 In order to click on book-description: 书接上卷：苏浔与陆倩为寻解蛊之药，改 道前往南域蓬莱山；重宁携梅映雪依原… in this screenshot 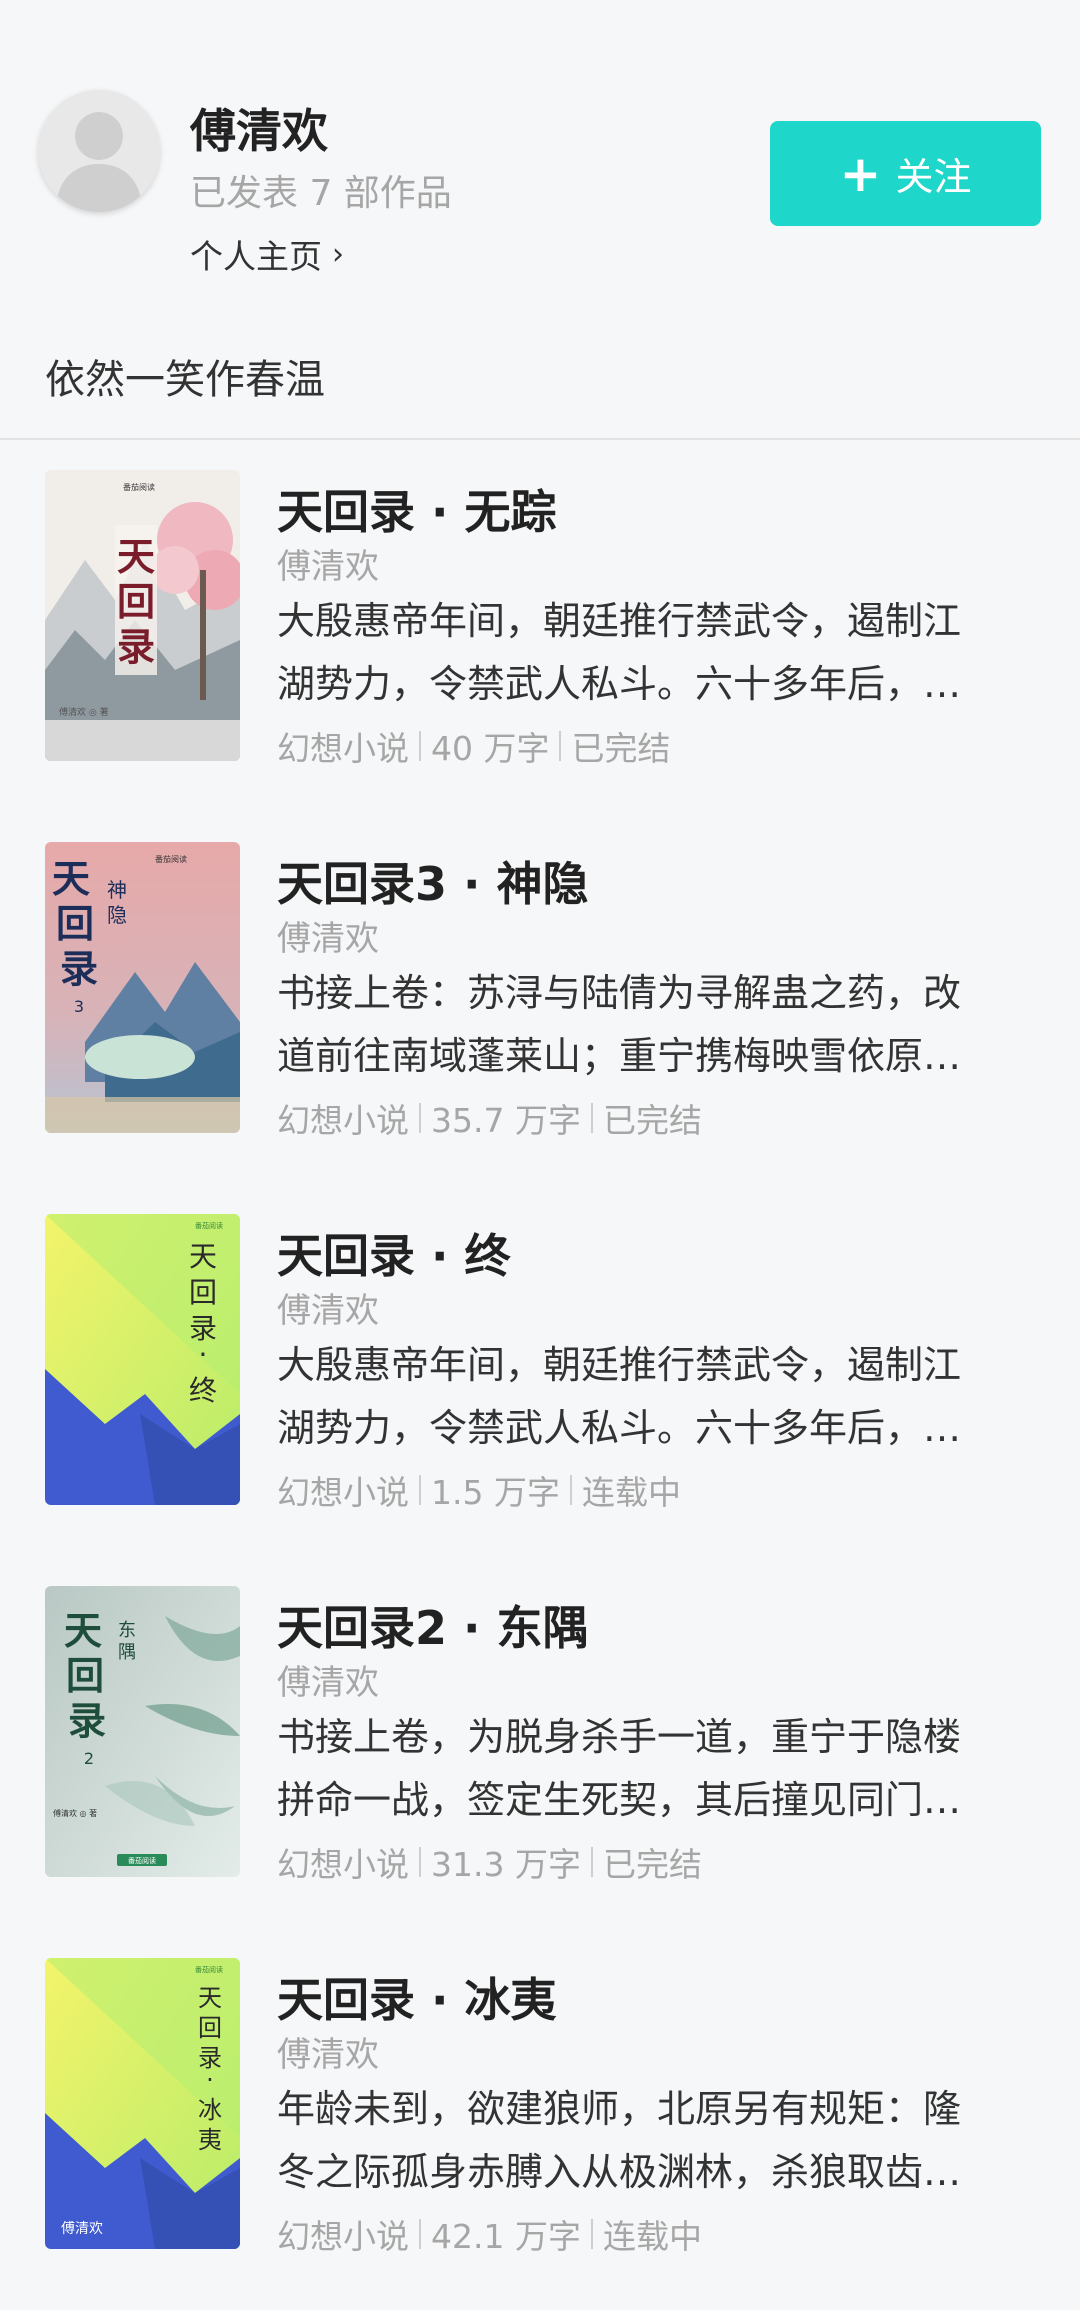, I will do `click(657, 1025)`.